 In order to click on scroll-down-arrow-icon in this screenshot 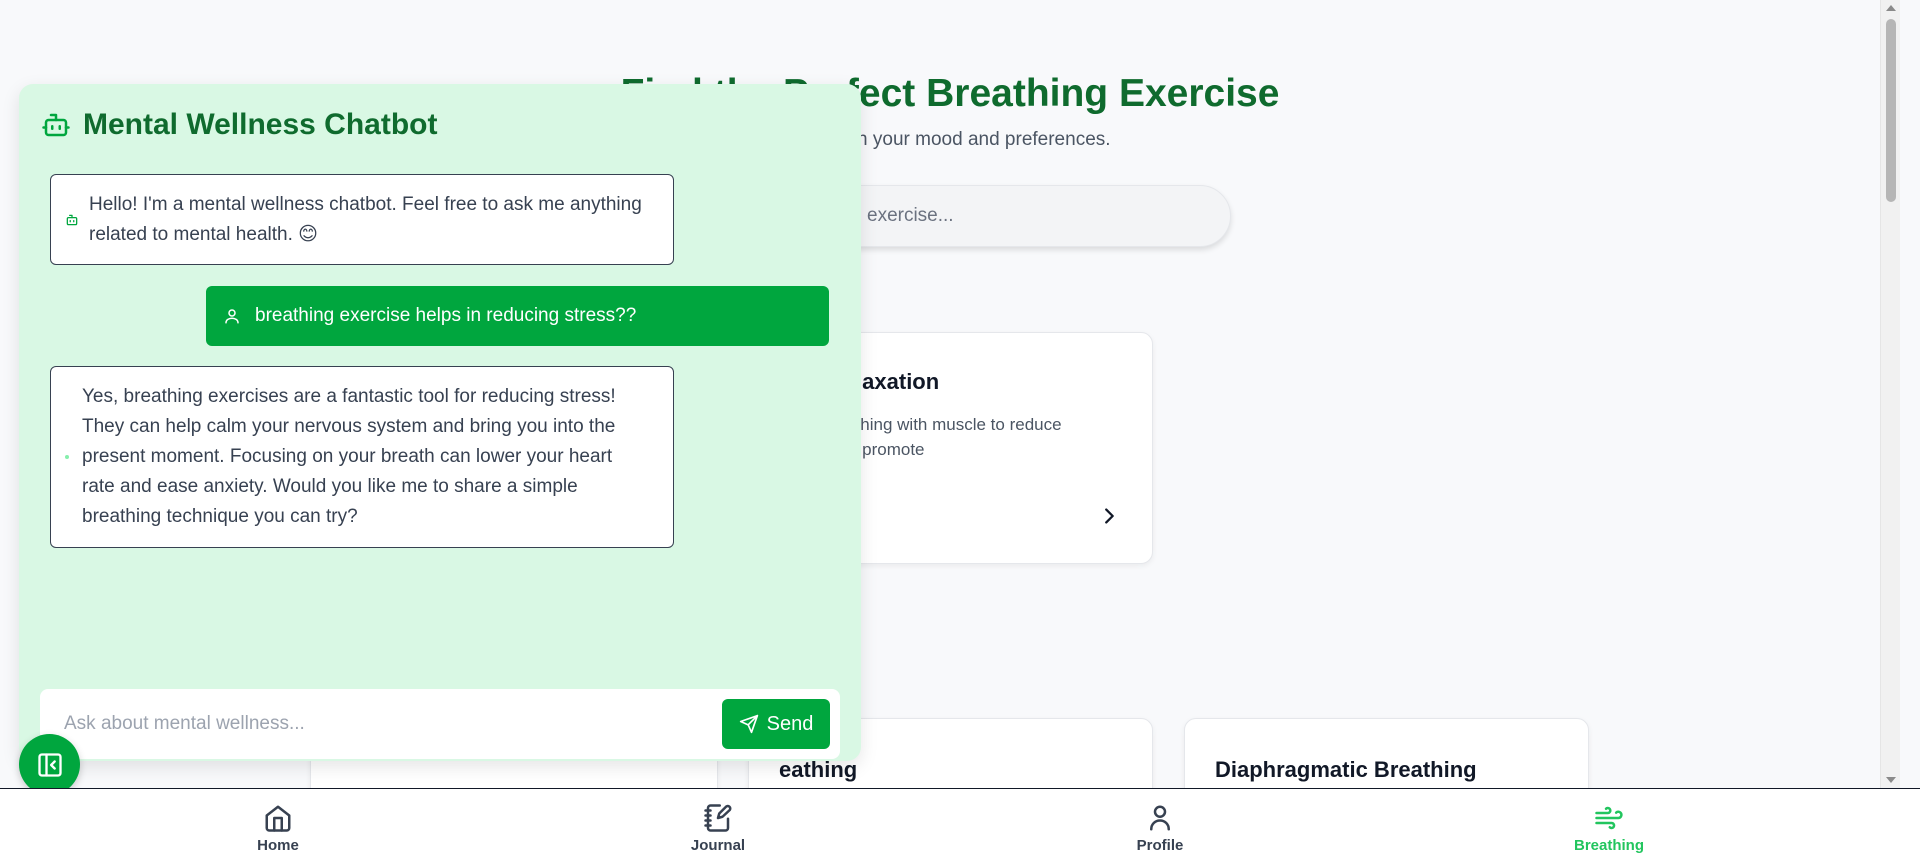, I will do `click(1891, 780)`.